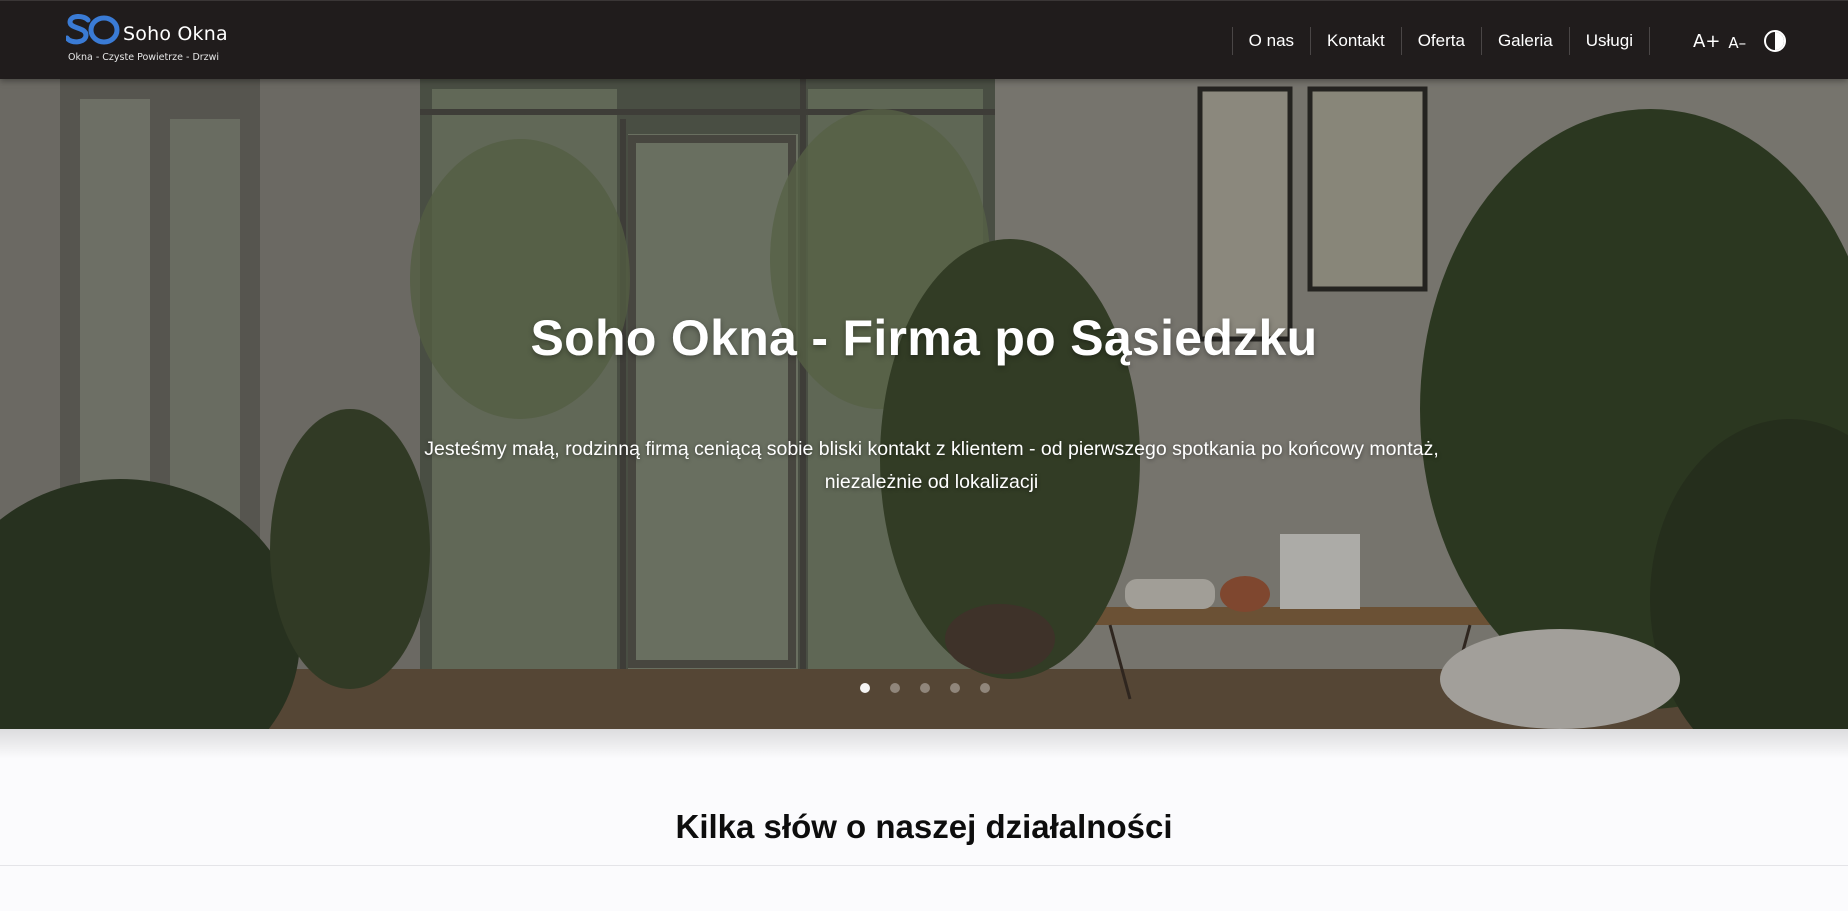 The height and width of the screenshot is (911, 1848). I want to click on contrast-icon, so click(1775, 41).